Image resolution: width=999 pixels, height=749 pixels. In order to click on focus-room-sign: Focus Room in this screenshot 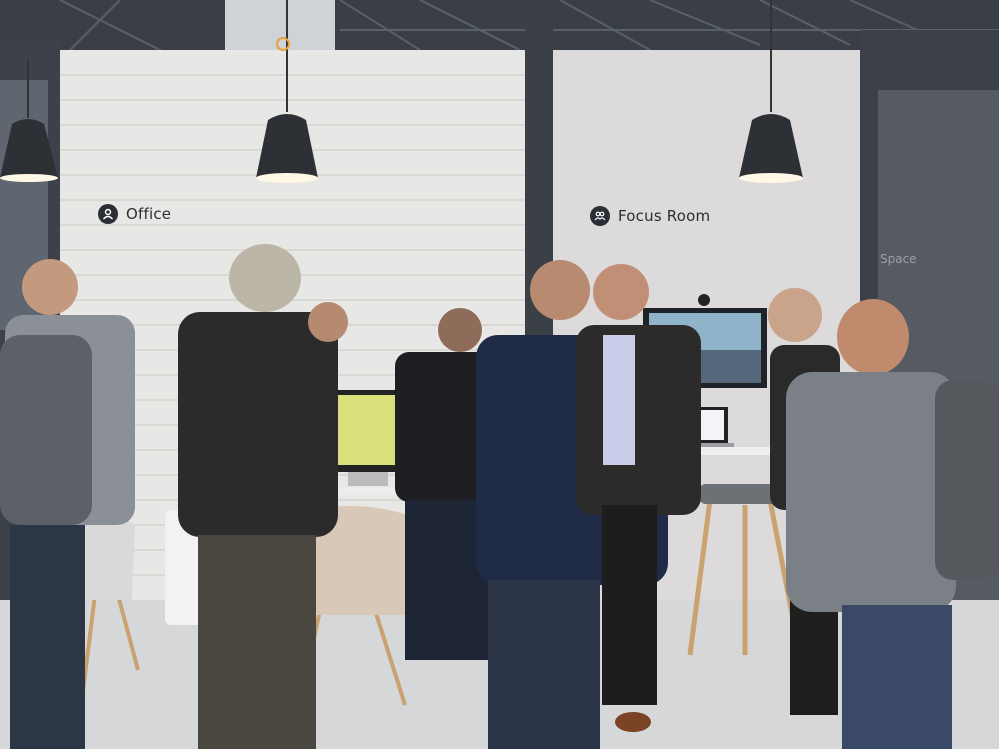, I will do `click(650, 216)`.